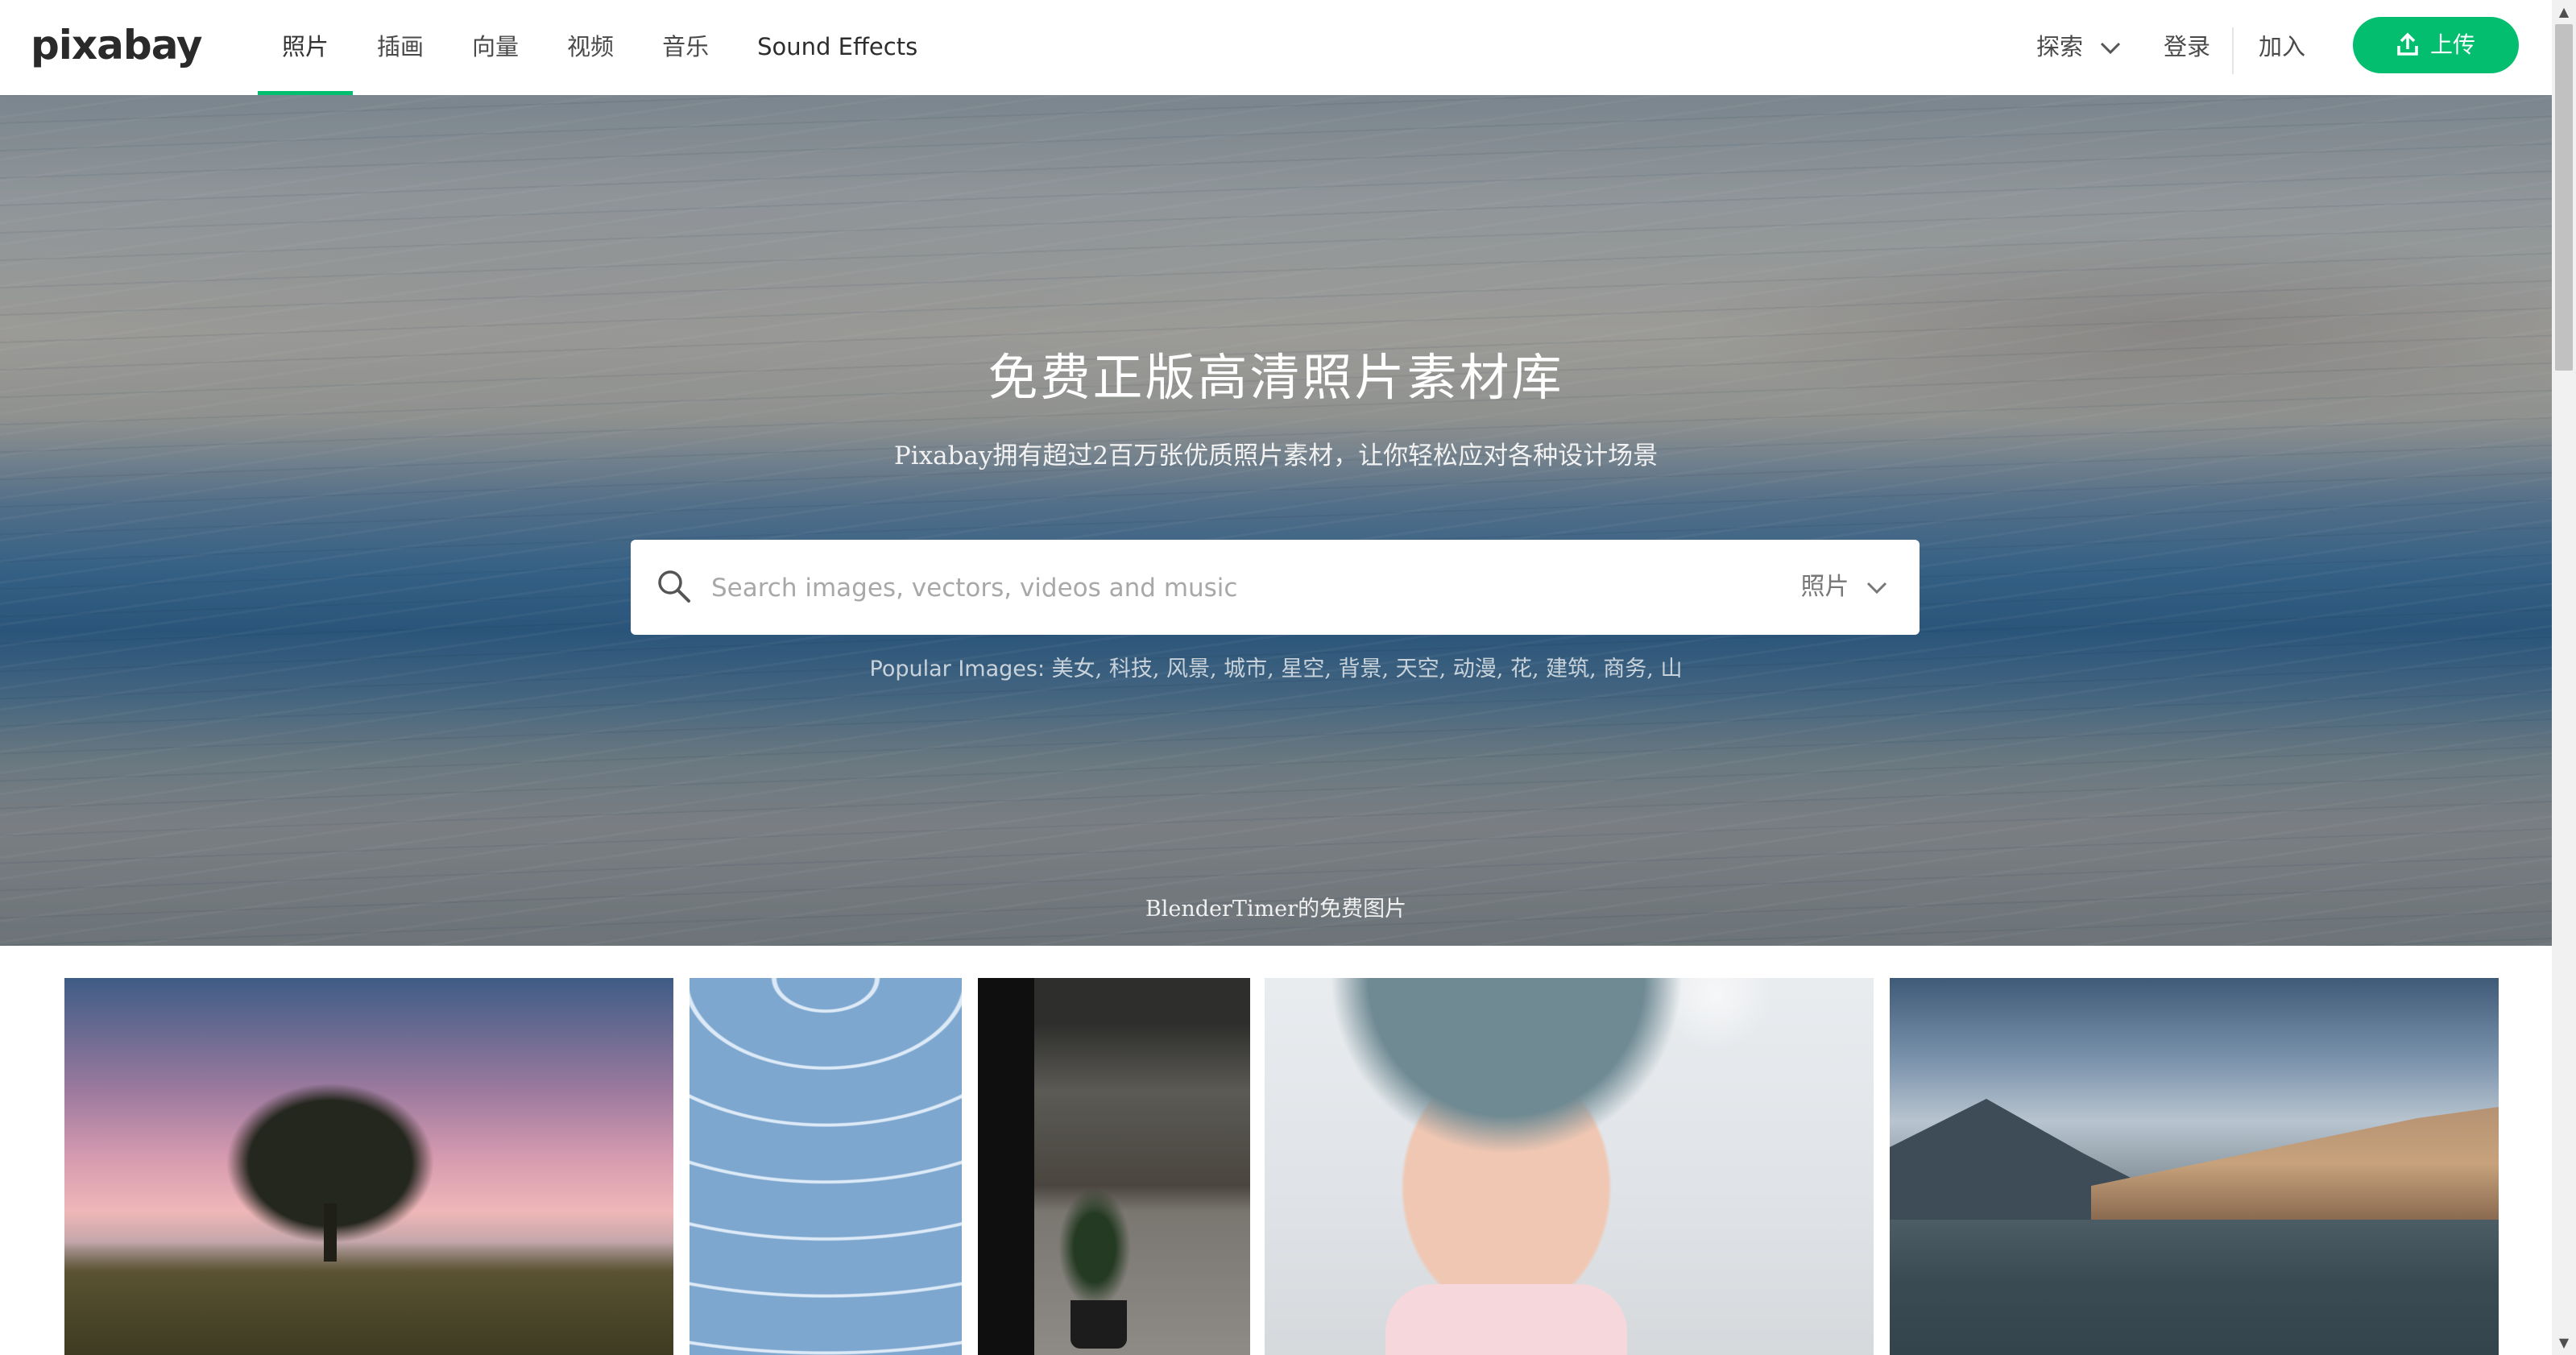 Image resolution: width=2576 pixels, height=1355 pixels. What do you see at coordinates (2282, 47) in the screenshot?
I see `join-link: 加入` at bounding box center [2282, 47].